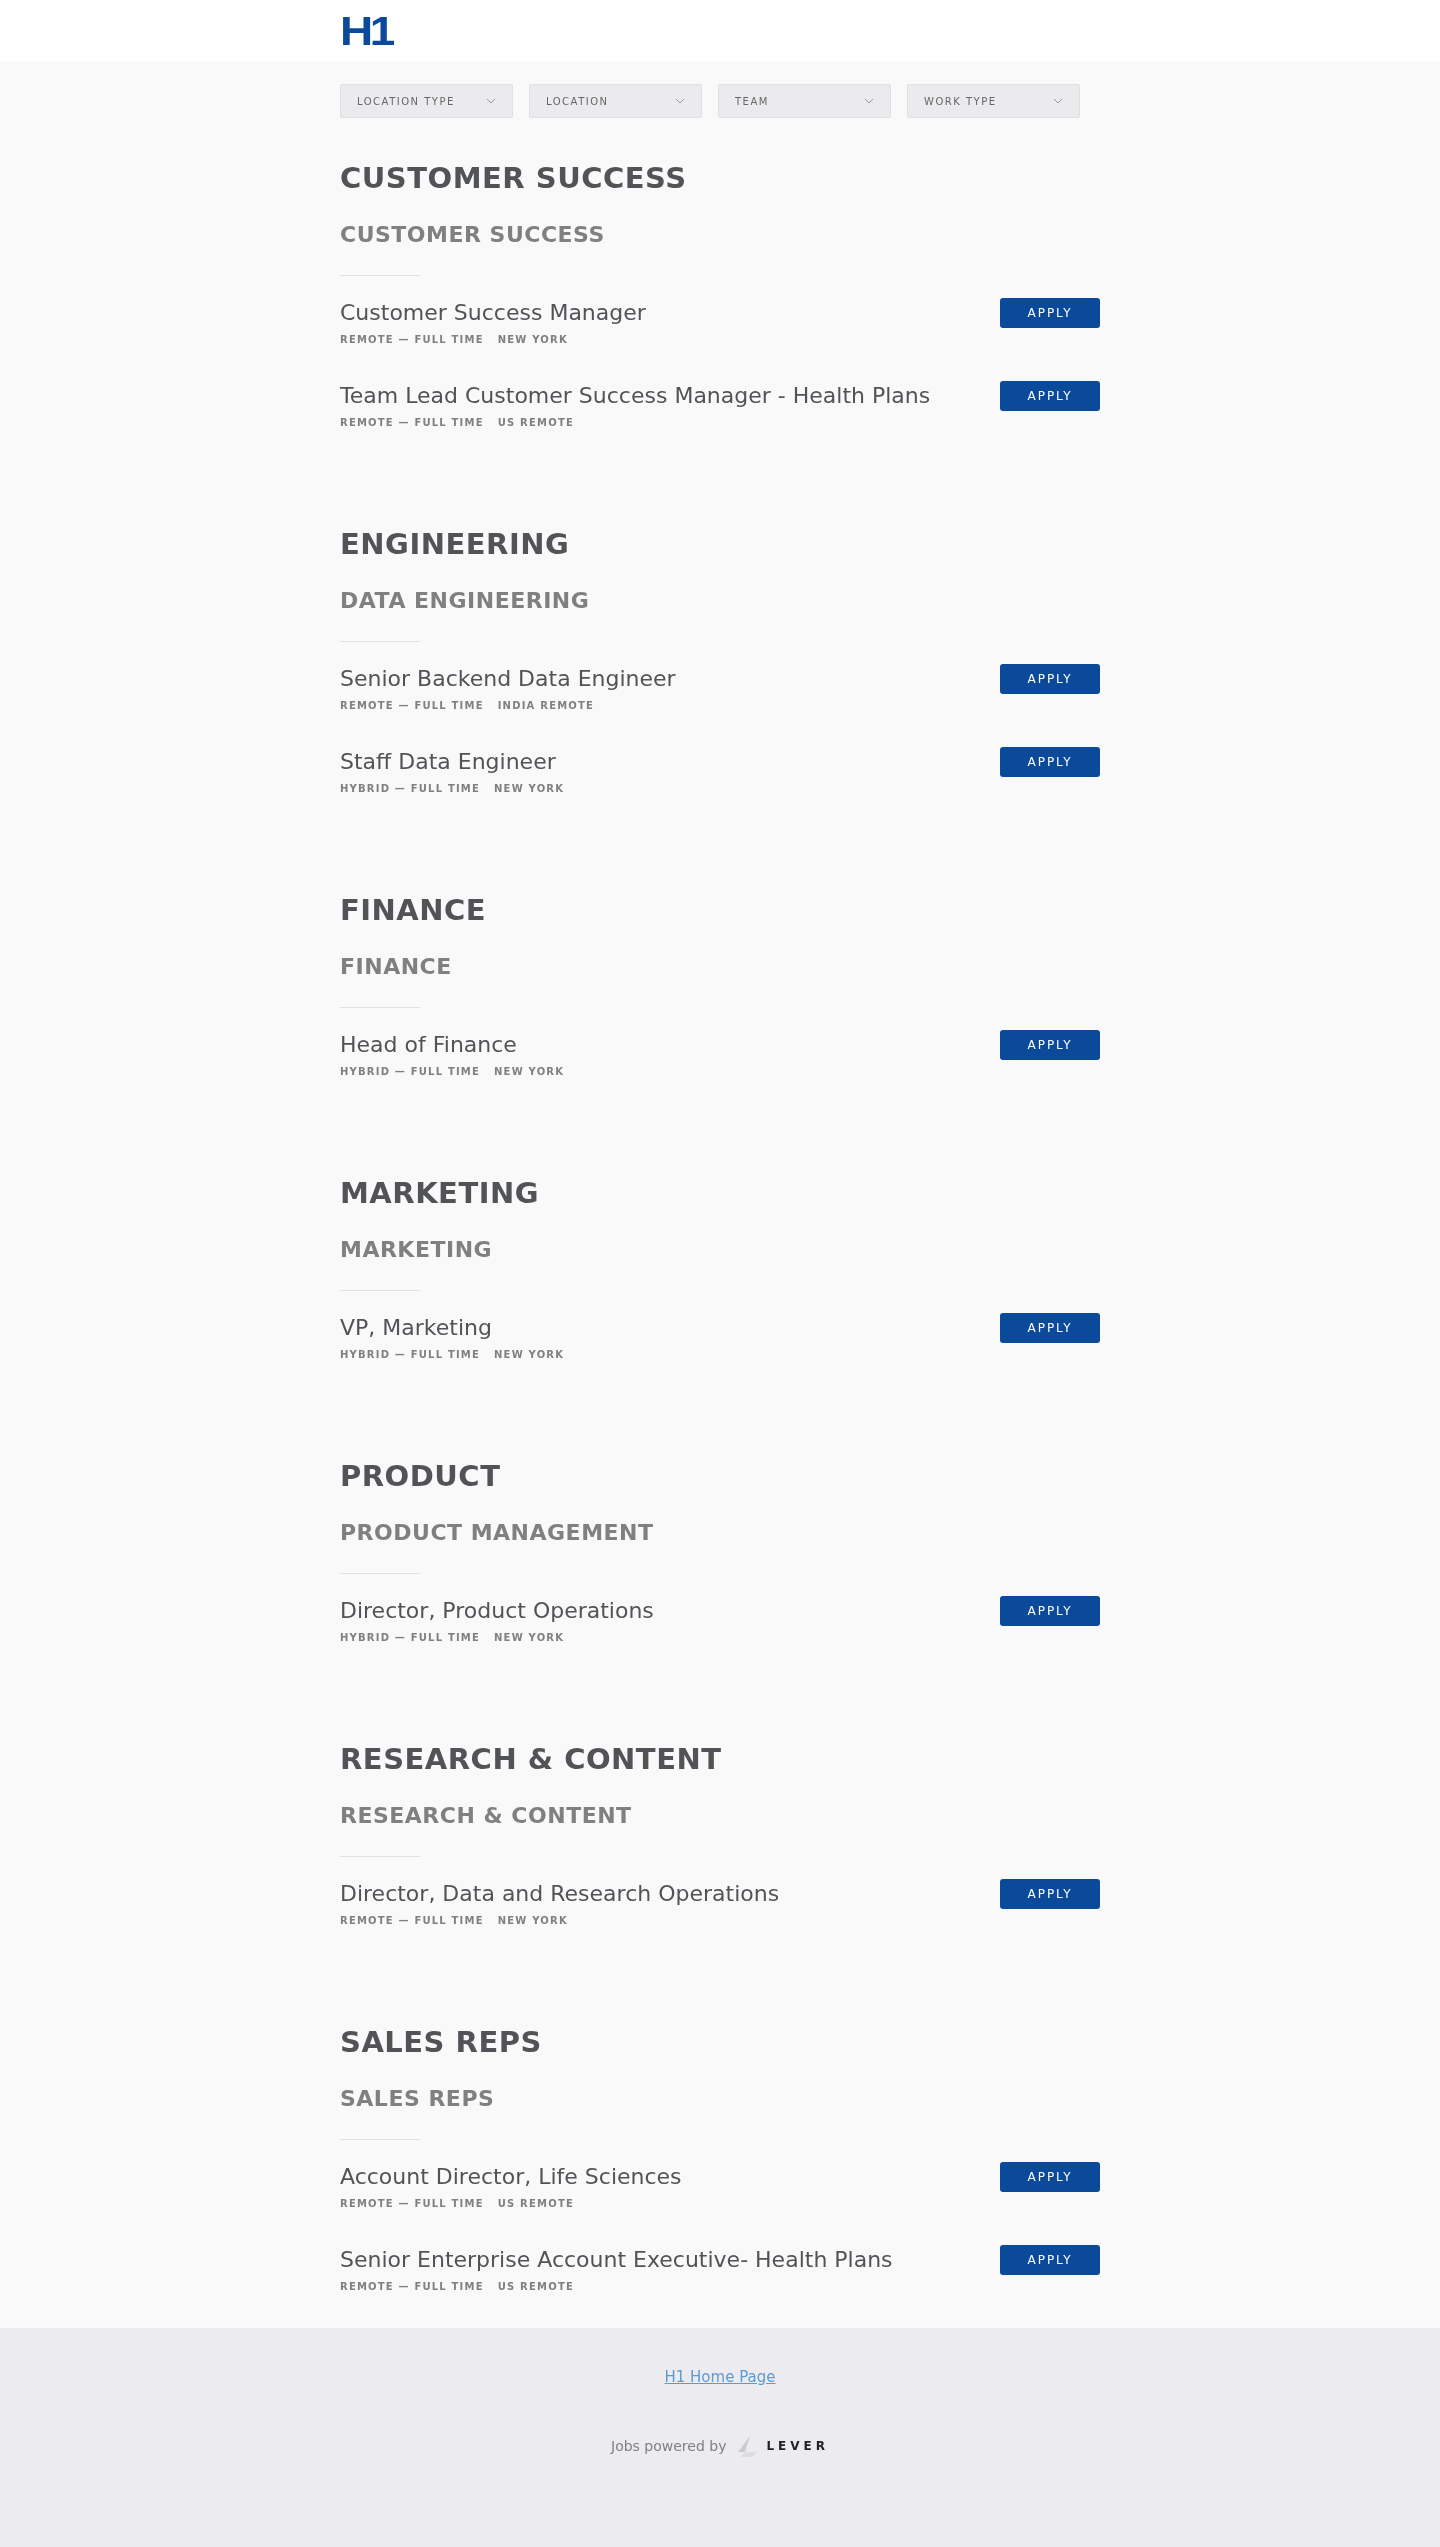 This screenshot has width=1440, height=2547. I want to click on job-title-link: Customer Success Manager, so click(493, 313).